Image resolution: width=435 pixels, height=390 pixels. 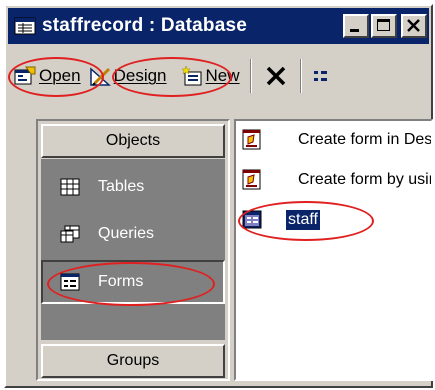 I want to click on delete-button, so click(x=276, y=76).